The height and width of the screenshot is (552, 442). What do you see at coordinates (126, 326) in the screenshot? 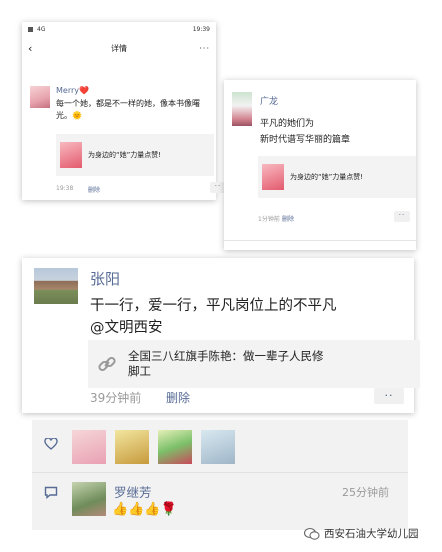
I see `post-text-line: @文明西安` at bounding box center [126, 326].